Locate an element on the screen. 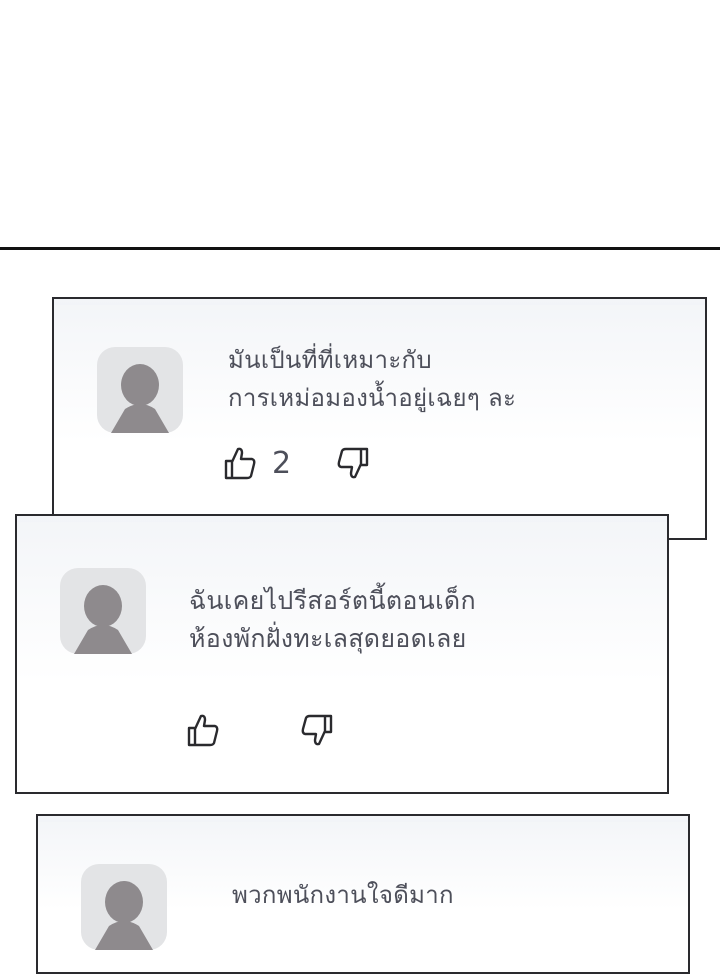  like-button: 2 is located at coordinates (256, 463).